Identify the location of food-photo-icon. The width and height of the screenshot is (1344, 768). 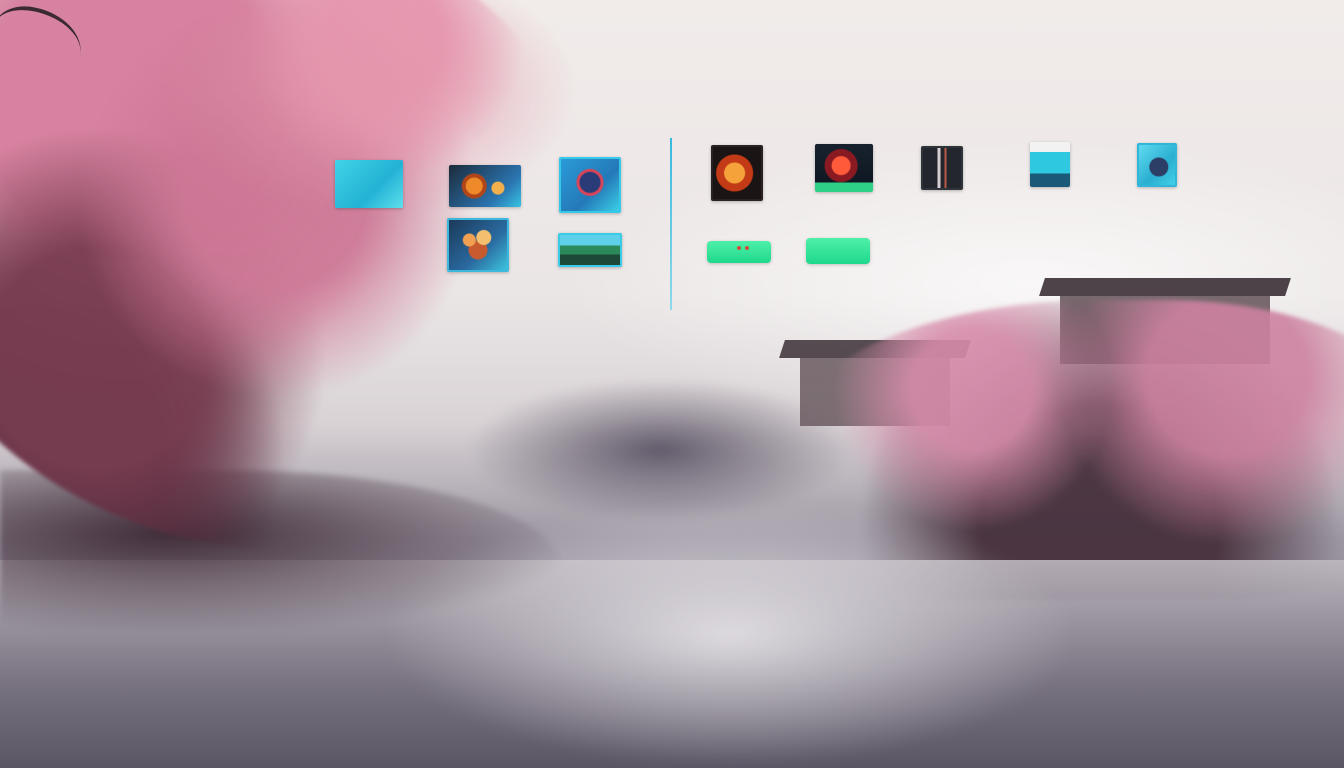
(485, 186).